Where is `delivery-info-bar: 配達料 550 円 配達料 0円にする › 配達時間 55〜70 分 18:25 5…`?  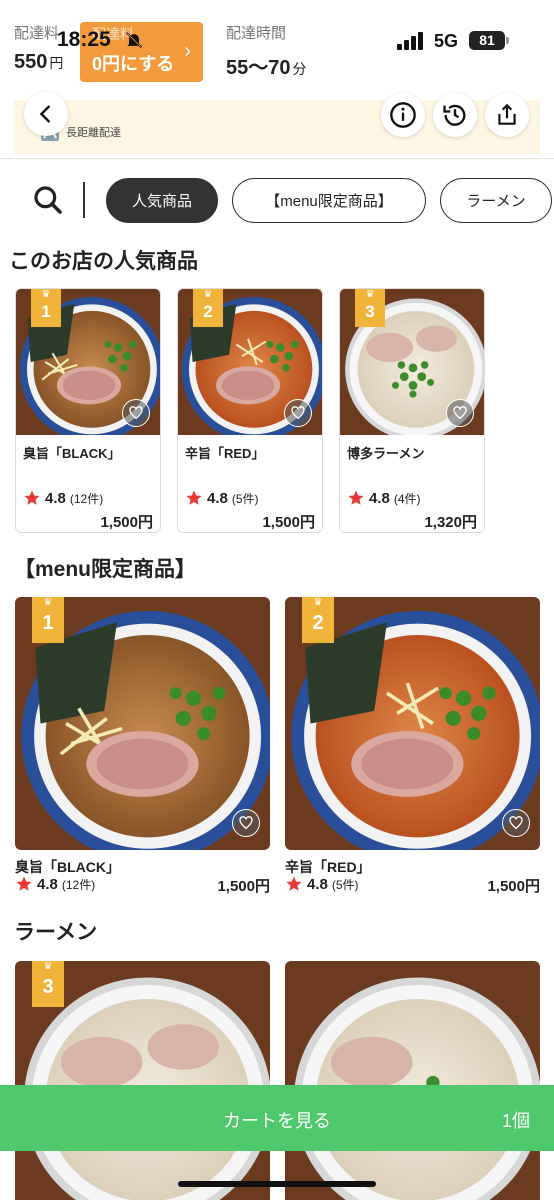 delivery-info-bar: 配達料 550 円 配達料 0円にする › 配達時間 55〜70 分 18:25 5… is located at coordinates (277, 50).